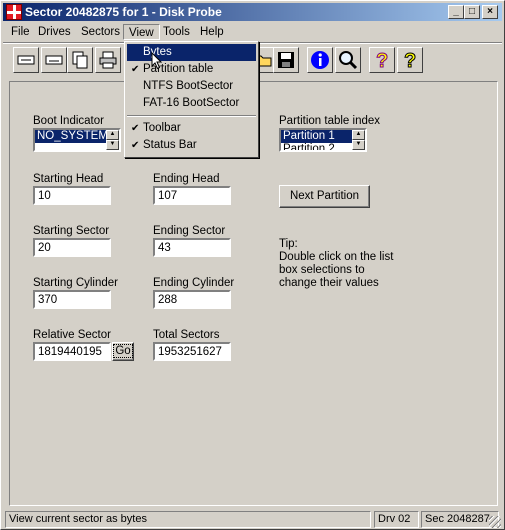 This screenshot has height=530, width=505. Describe the element at coordinates (68, 121) in the screenshot. I see `boot-indicator-label: Boot Indicator` at that location.